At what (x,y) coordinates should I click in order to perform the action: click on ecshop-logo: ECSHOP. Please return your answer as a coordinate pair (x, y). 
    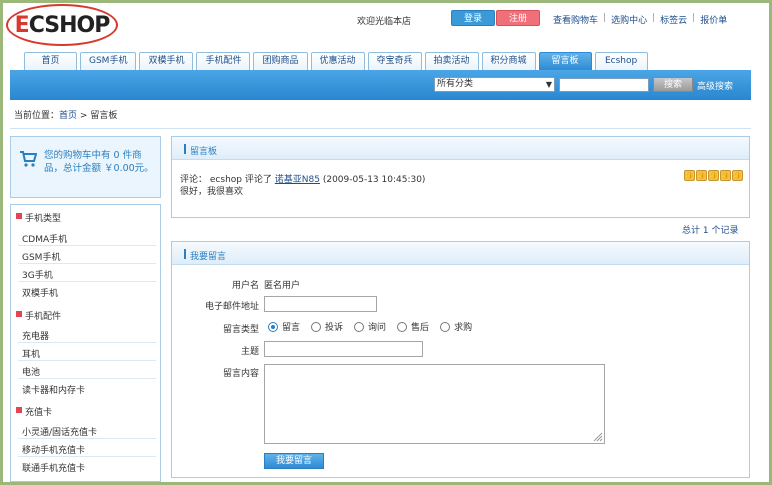
    Looking at the image, I should click on (62, 25).